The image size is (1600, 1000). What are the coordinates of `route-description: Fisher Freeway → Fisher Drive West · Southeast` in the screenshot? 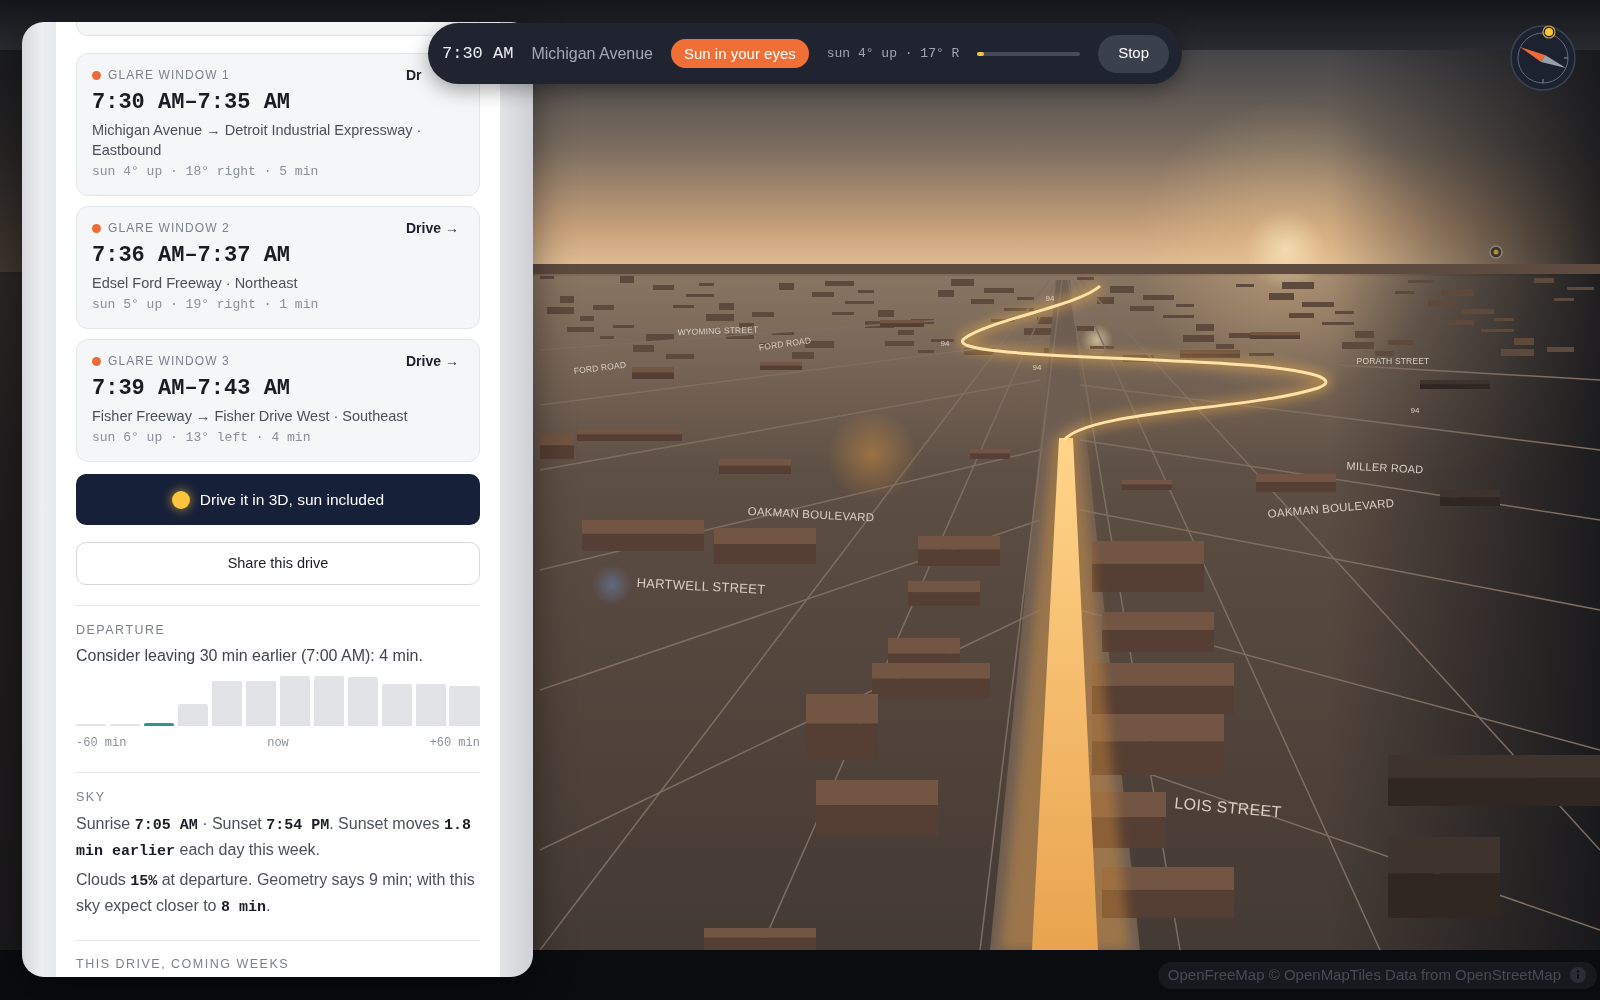 It's located at (250, 416).